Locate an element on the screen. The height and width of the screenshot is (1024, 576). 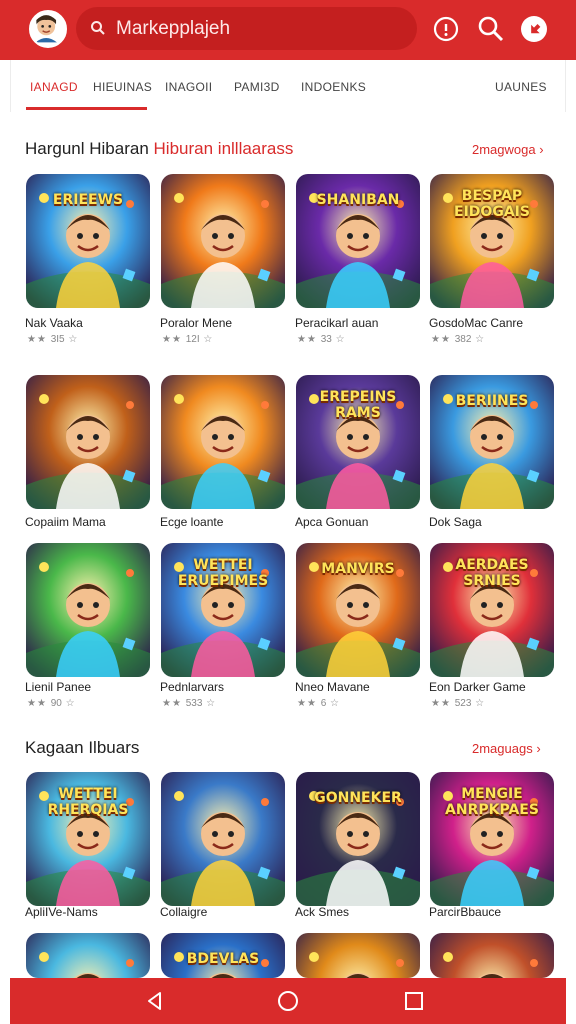
avatar is located at coordinates (48, 29).